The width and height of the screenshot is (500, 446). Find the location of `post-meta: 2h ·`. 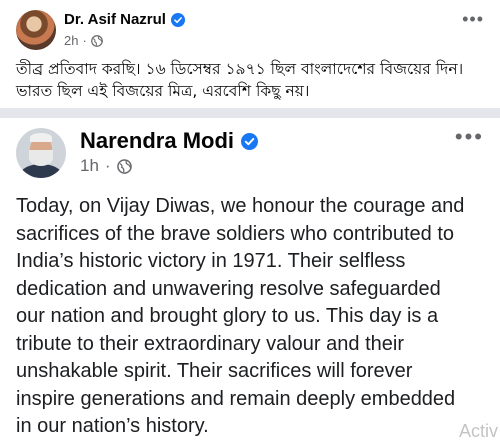

post-meta: 2h · is located at coordinates (83, 40).